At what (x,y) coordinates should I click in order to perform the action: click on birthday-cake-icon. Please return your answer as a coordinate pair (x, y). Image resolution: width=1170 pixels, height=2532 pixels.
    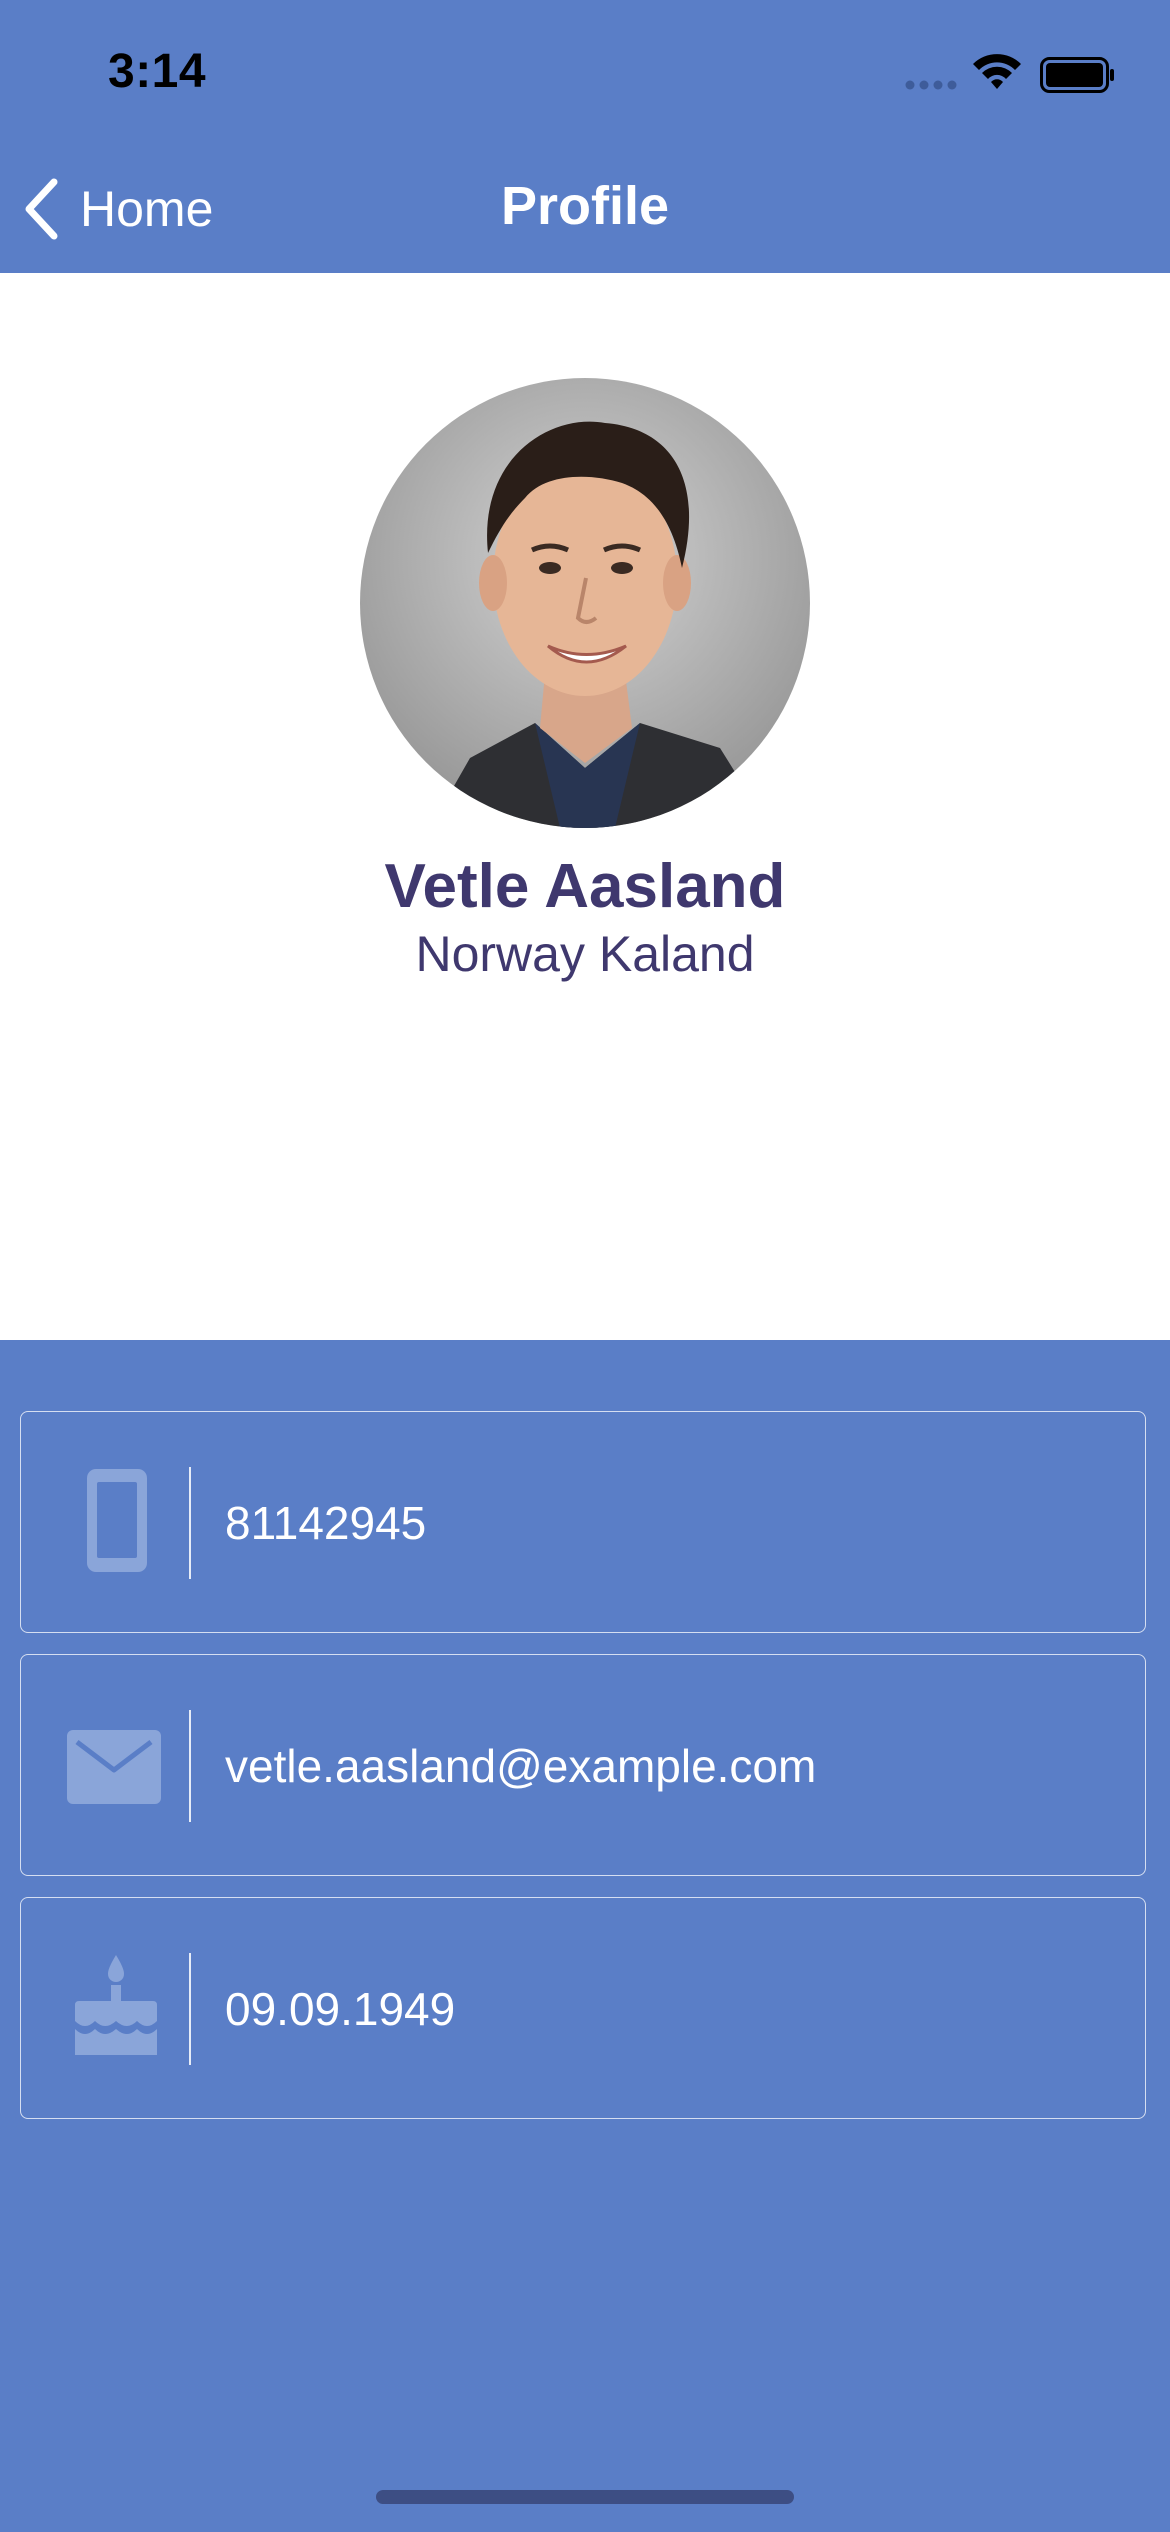
    Looking at the image, I should click on (116, 2005).